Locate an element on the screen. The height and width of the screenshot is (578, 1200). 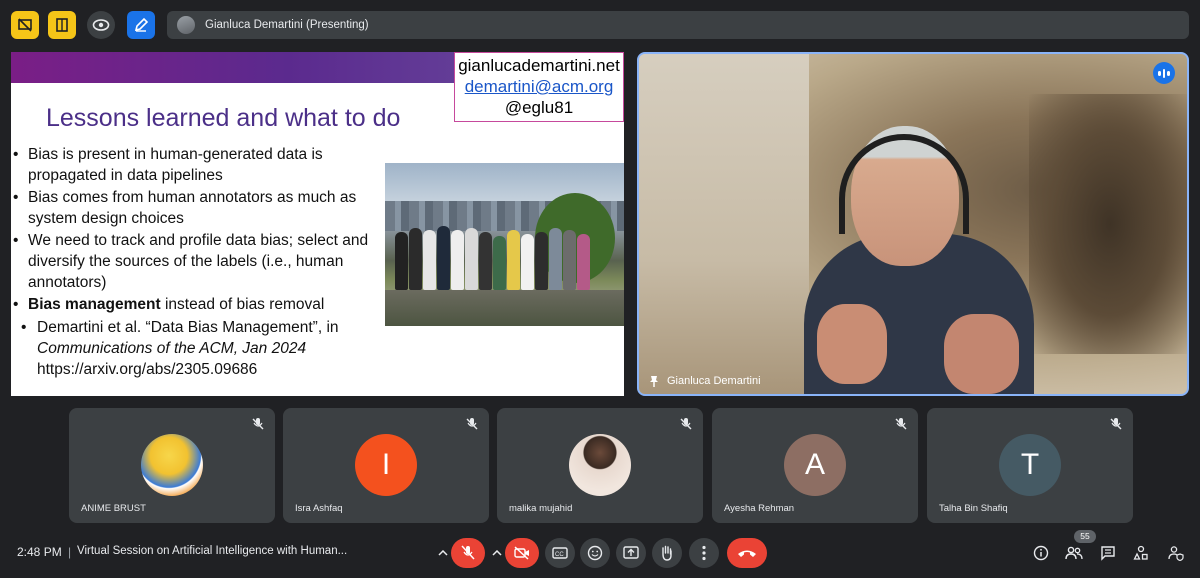
eye-icon is located at coordinates (101, 25).